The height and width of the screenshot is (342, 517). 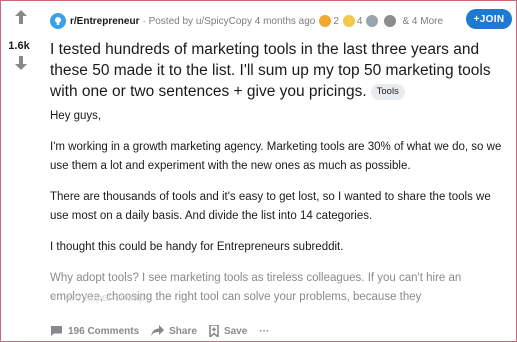 What do you see at coordinates (21, 63) in the screenshot?
I see `downvote-arrow-icon` at bounding box center [21, 63].